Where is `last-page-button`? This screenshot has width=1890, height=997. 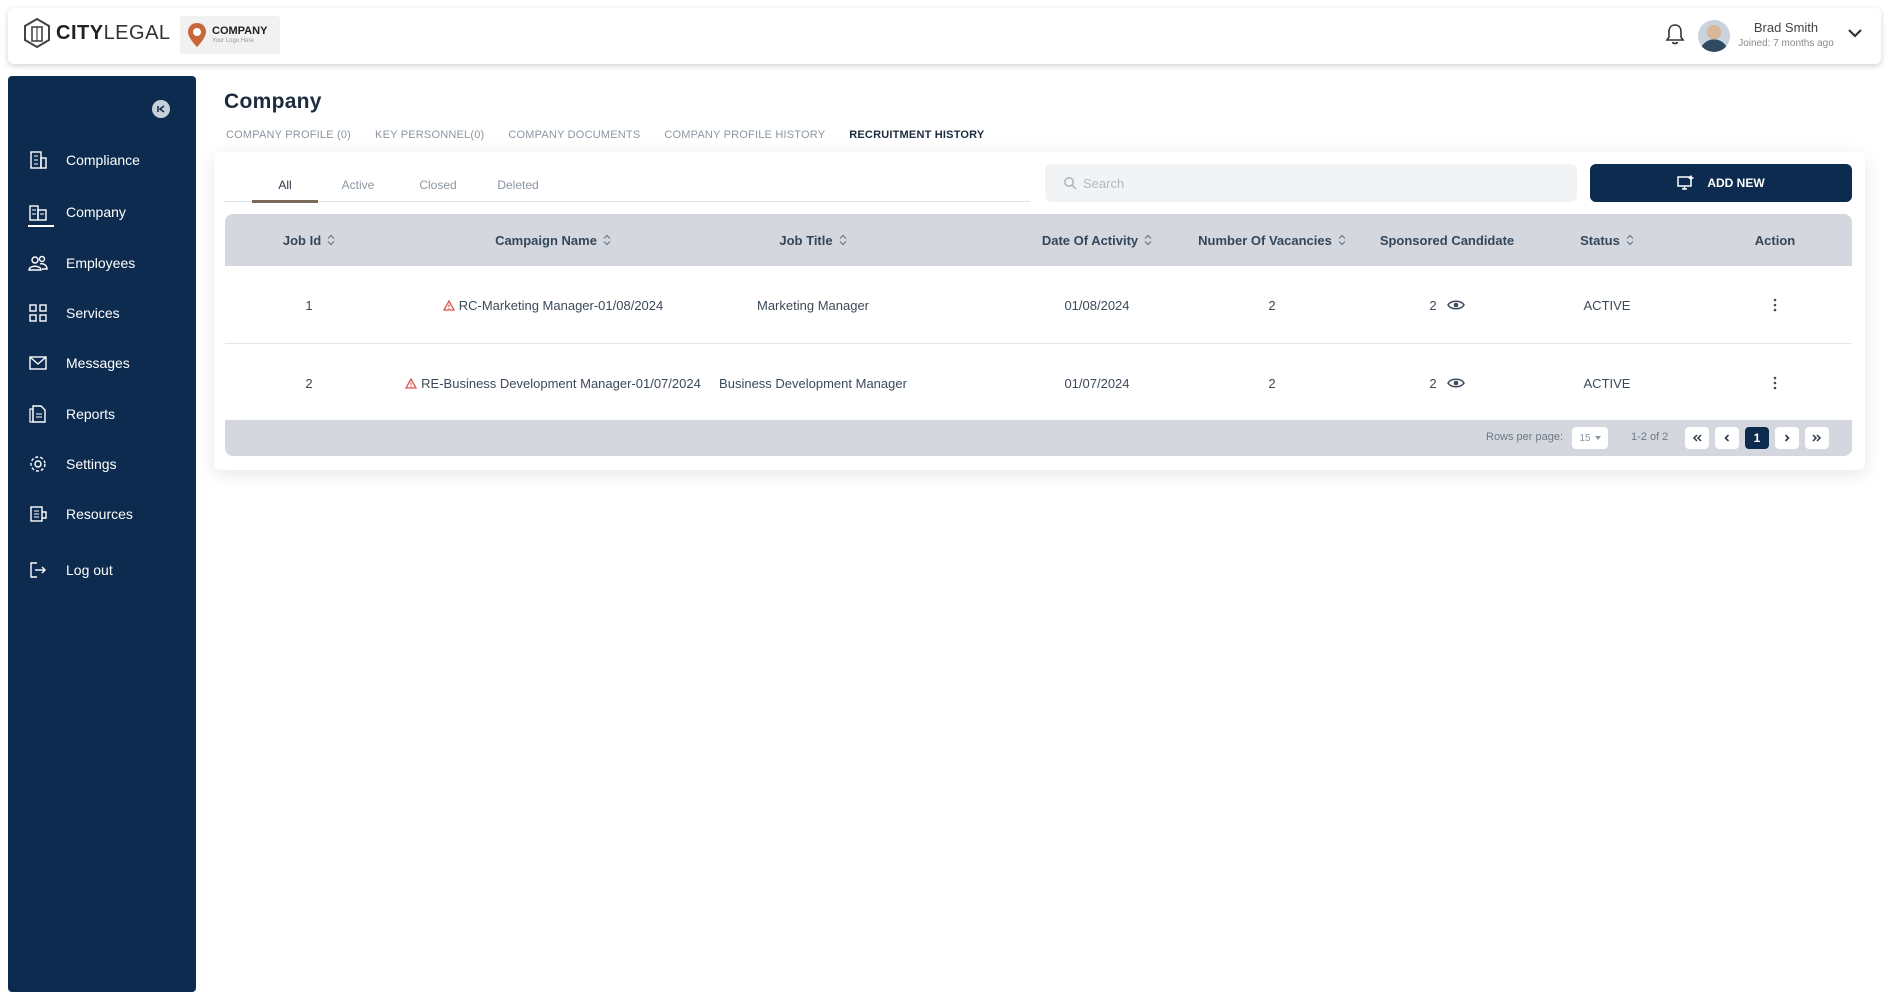
last-page-button is located at coordinates (1817, 438).